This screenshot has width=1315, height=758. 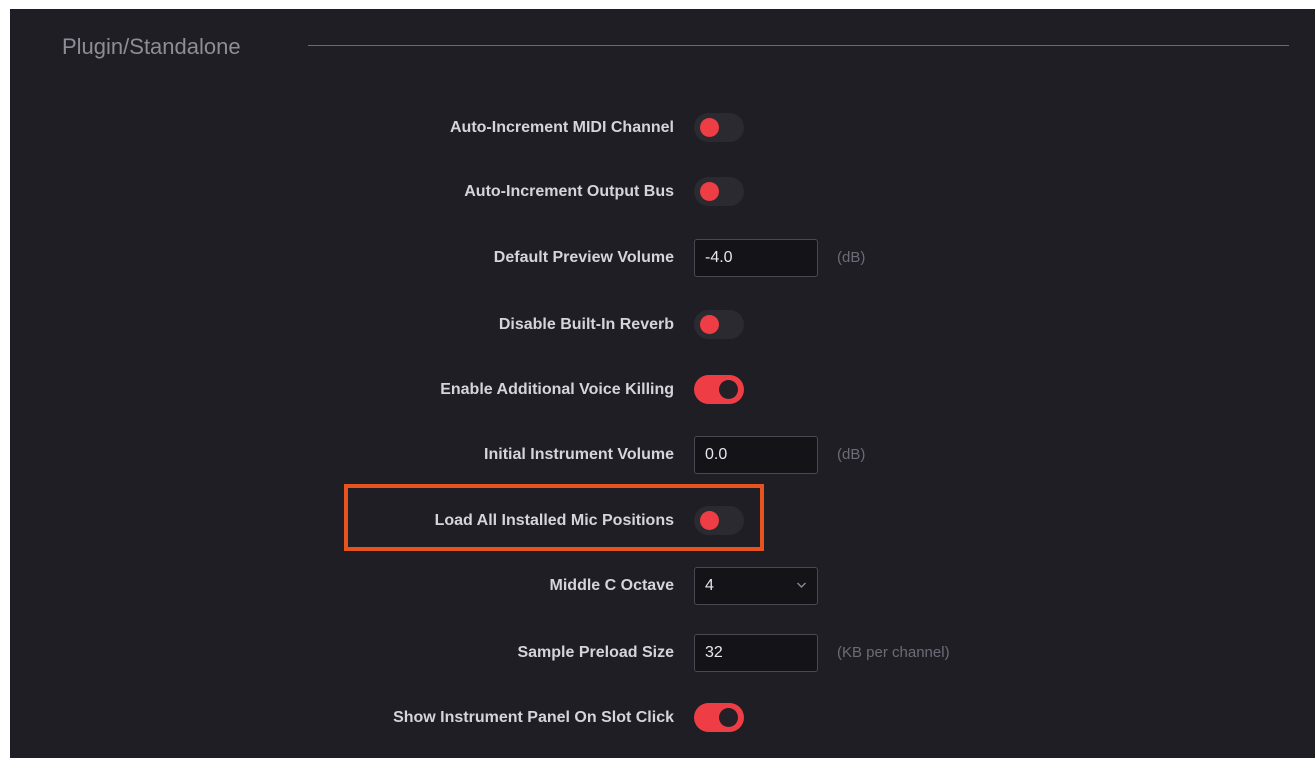 I want to click on setting-row-initial-volume: Initial Instrument Volume (dB), so click(x=662, y=455).